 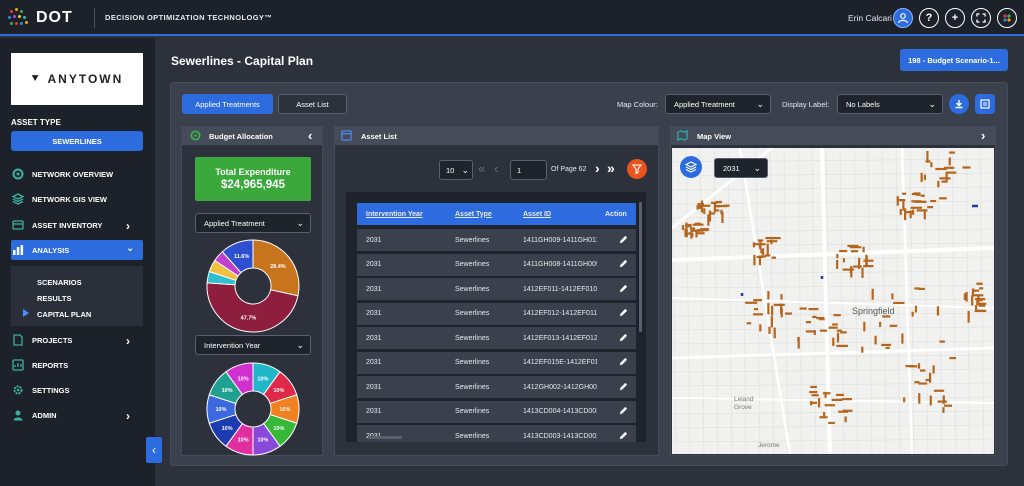 What do you see at coordinates (40, 18) in the screenshot?
I see `dot-logo: DOT` at bounding box center [40, 18].